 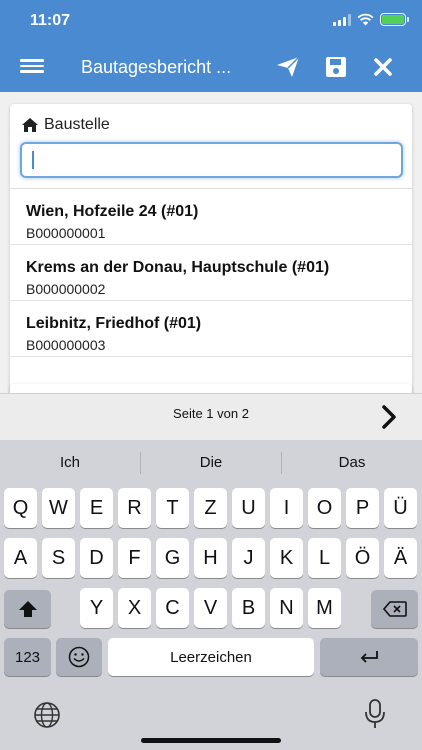 What do you see at coordinates (211, 160) in the screenshot?
I see `search-input` at bounding box center [211, 160].